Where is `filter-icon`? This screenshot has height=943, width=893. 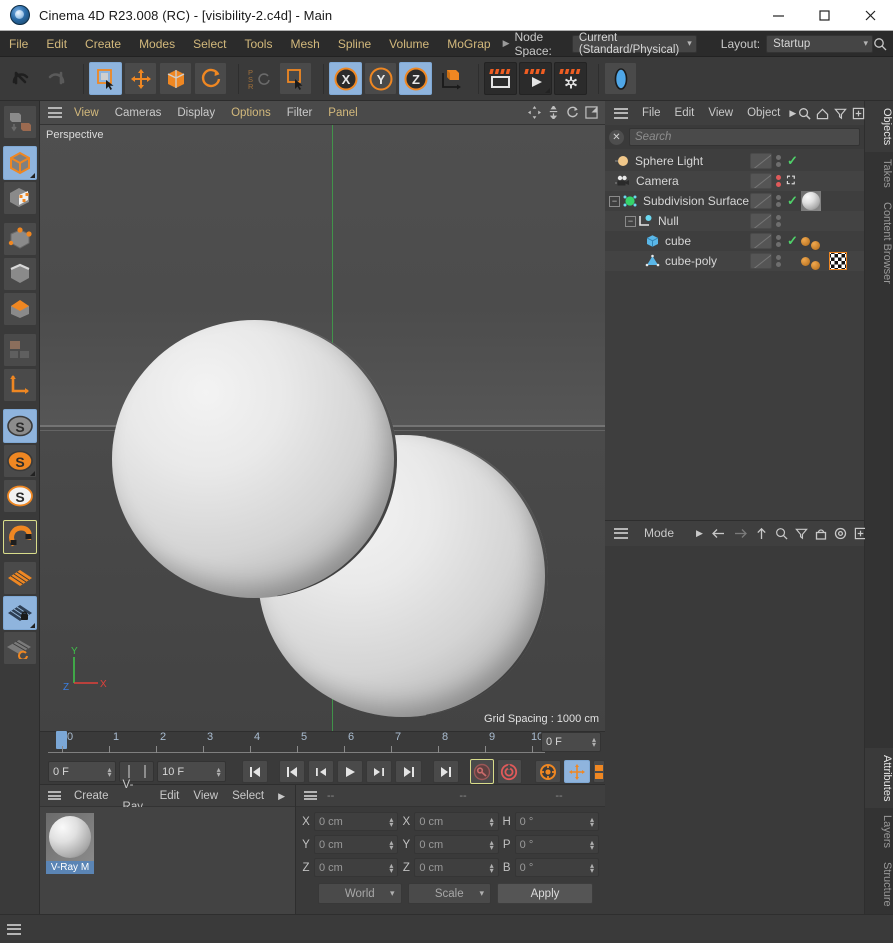 filter-icon is located at coordinates (841, 113).